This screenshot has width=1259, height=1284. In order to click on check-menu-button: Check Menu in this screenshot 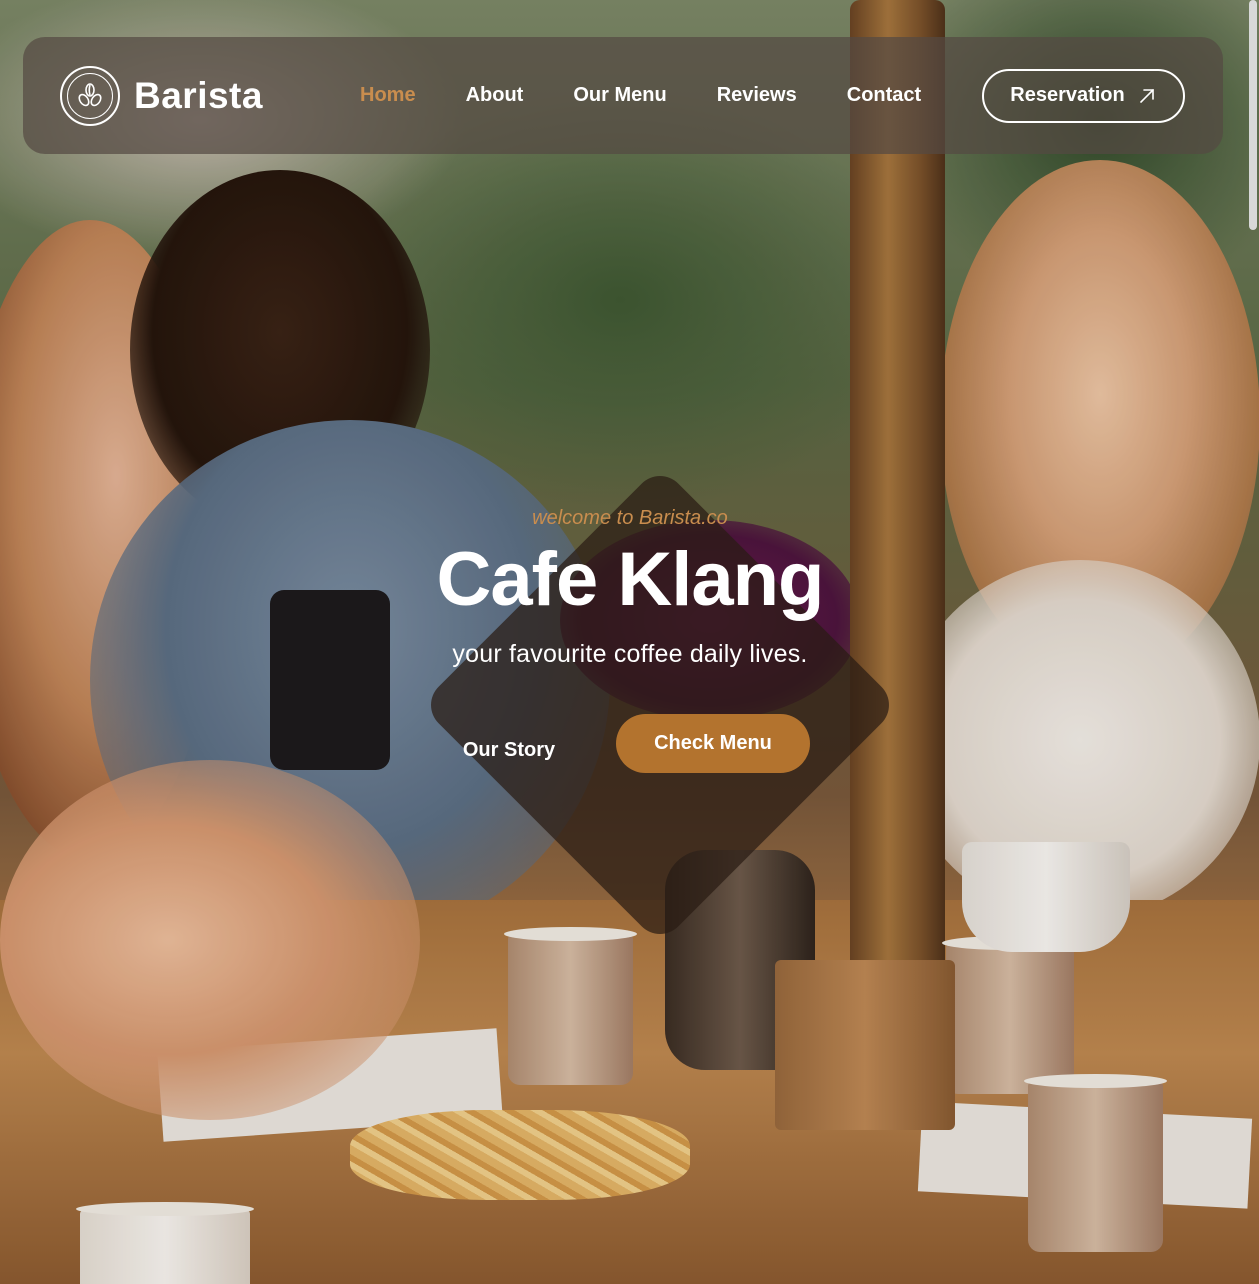, I will do `click(713, 743)`.